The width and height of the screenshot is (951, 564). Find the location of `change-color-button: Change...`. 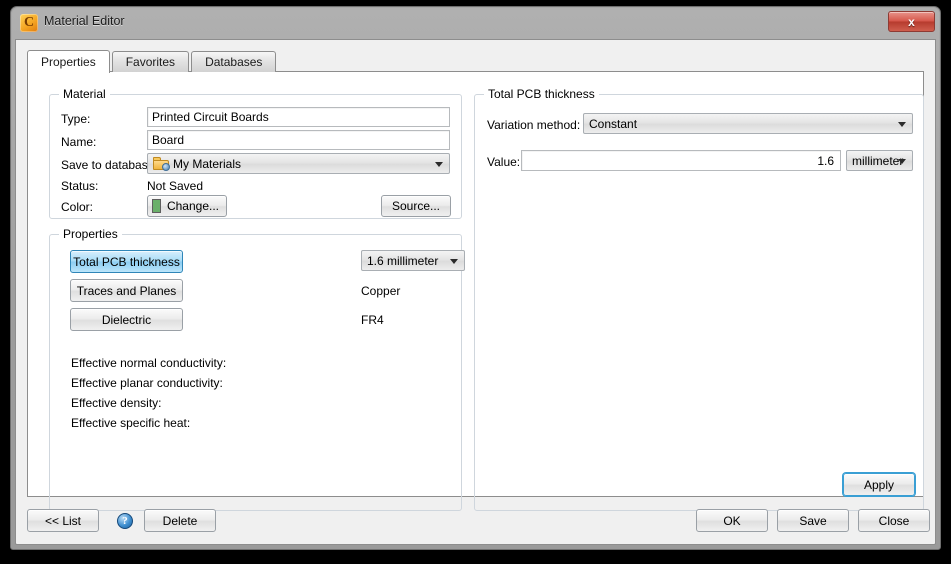

change-color-button: Change... is located at coordinates (187, 206).